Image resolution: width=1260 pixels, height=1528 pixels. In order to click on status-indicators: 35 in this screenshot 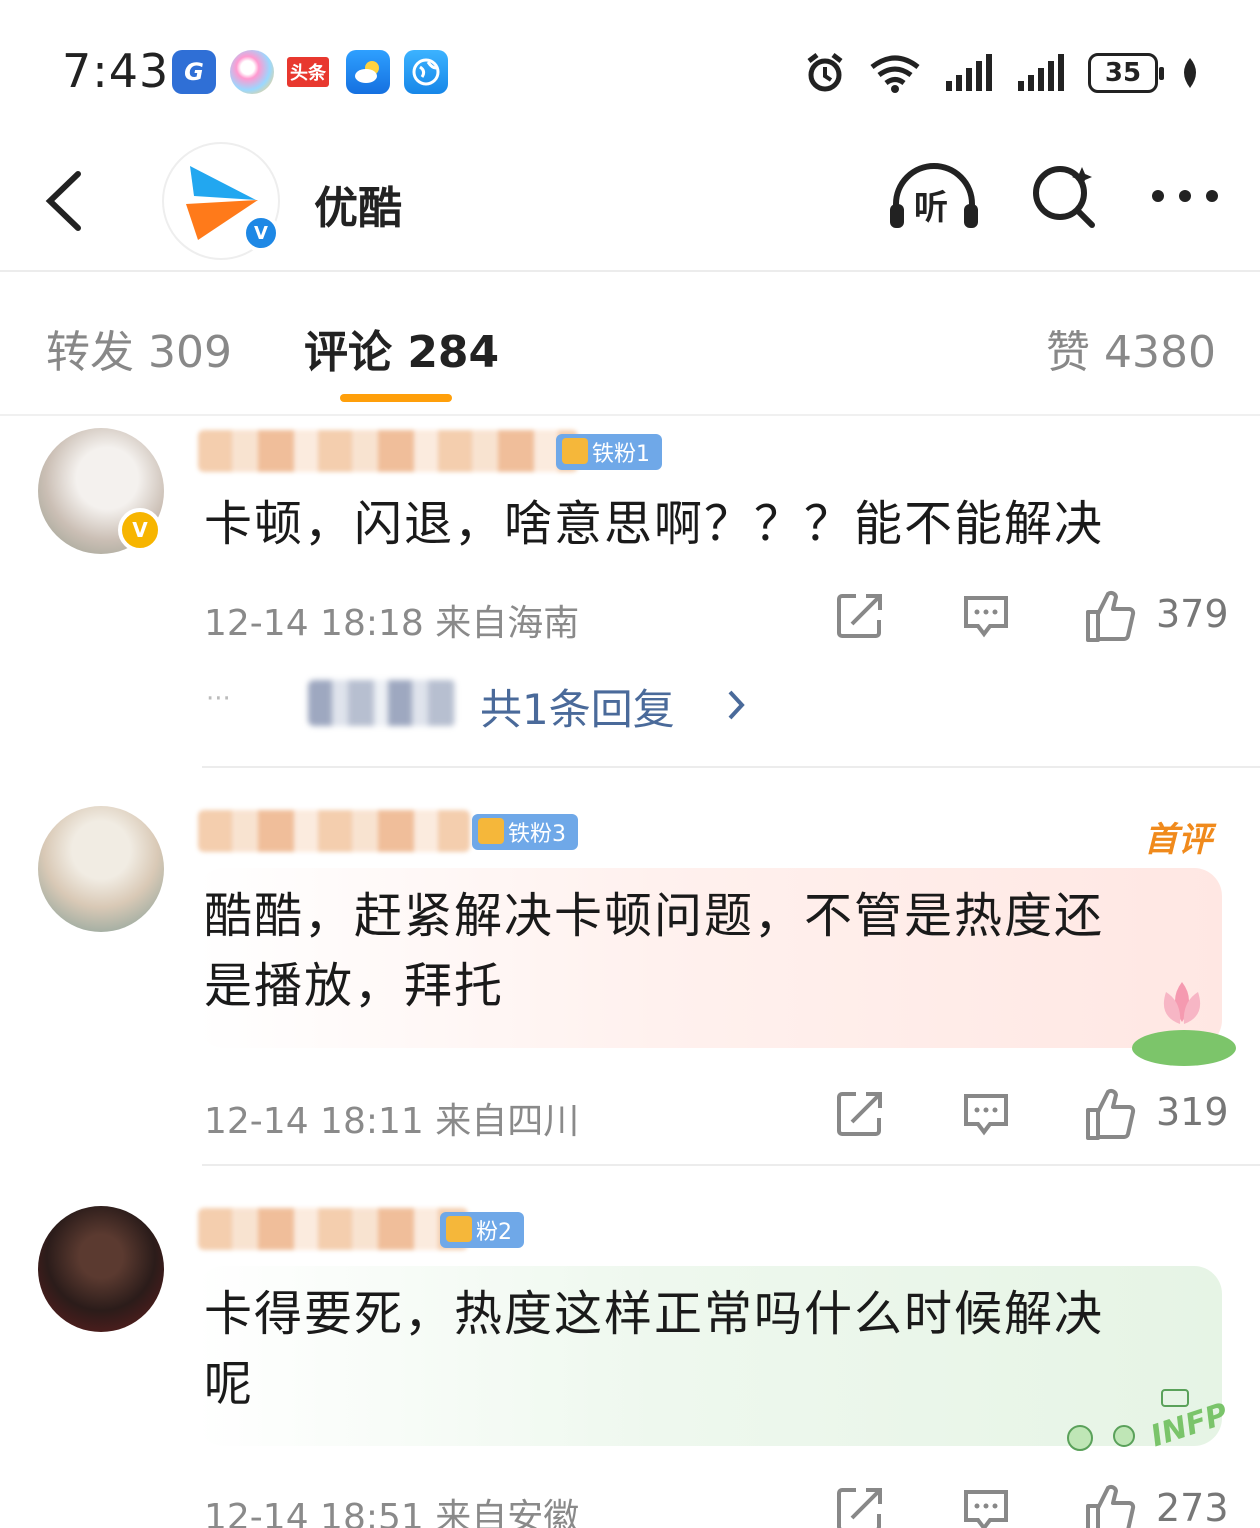, I will do `click(1002, 73)`.